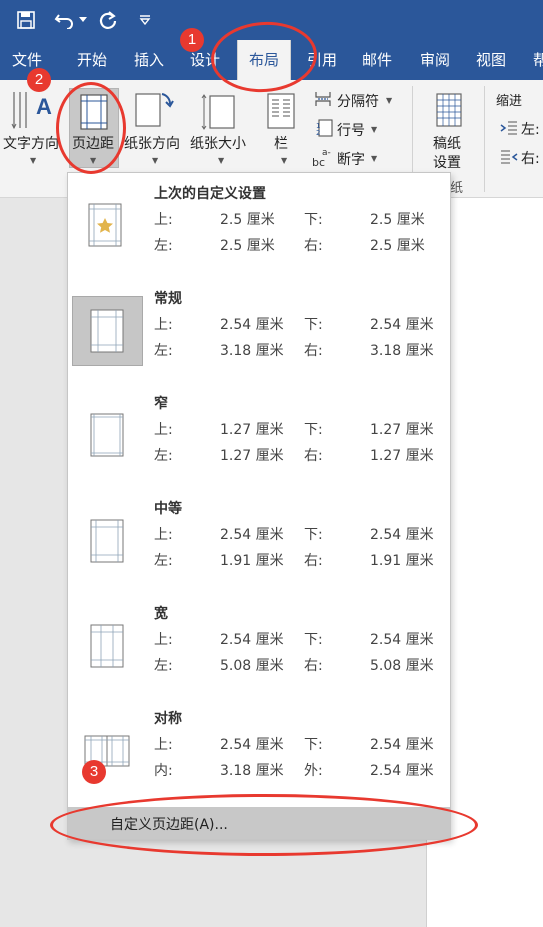  Describe the element at coordinates (105, 225) in the screenshot. I see `last-custom-thumbnail` at that location.